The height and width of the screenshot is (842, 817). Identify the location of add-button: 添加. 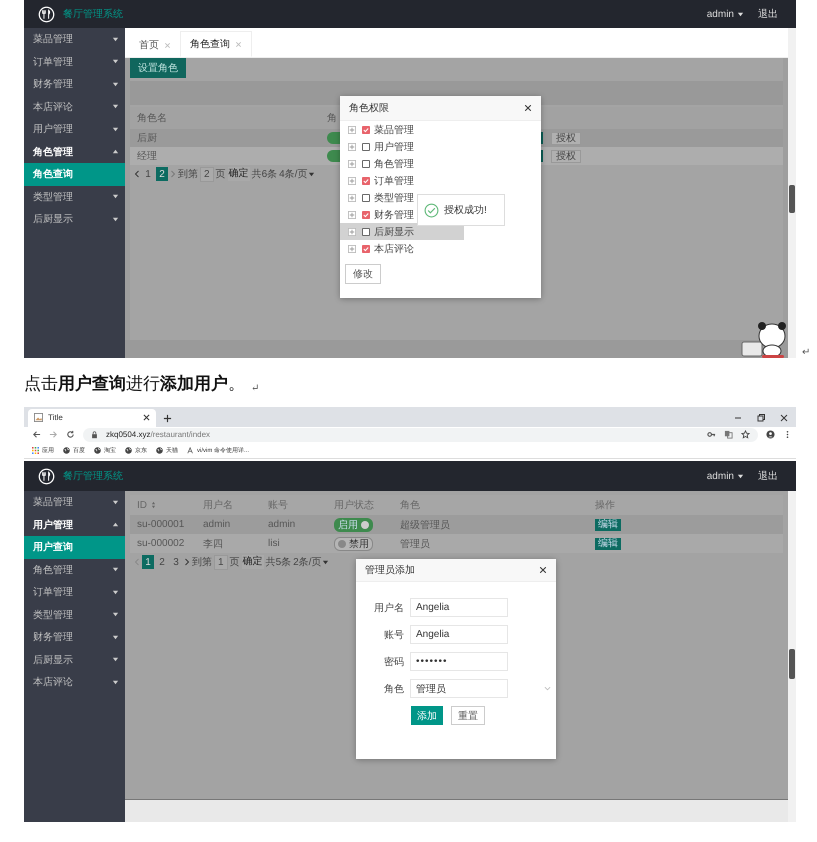
(427, 715).